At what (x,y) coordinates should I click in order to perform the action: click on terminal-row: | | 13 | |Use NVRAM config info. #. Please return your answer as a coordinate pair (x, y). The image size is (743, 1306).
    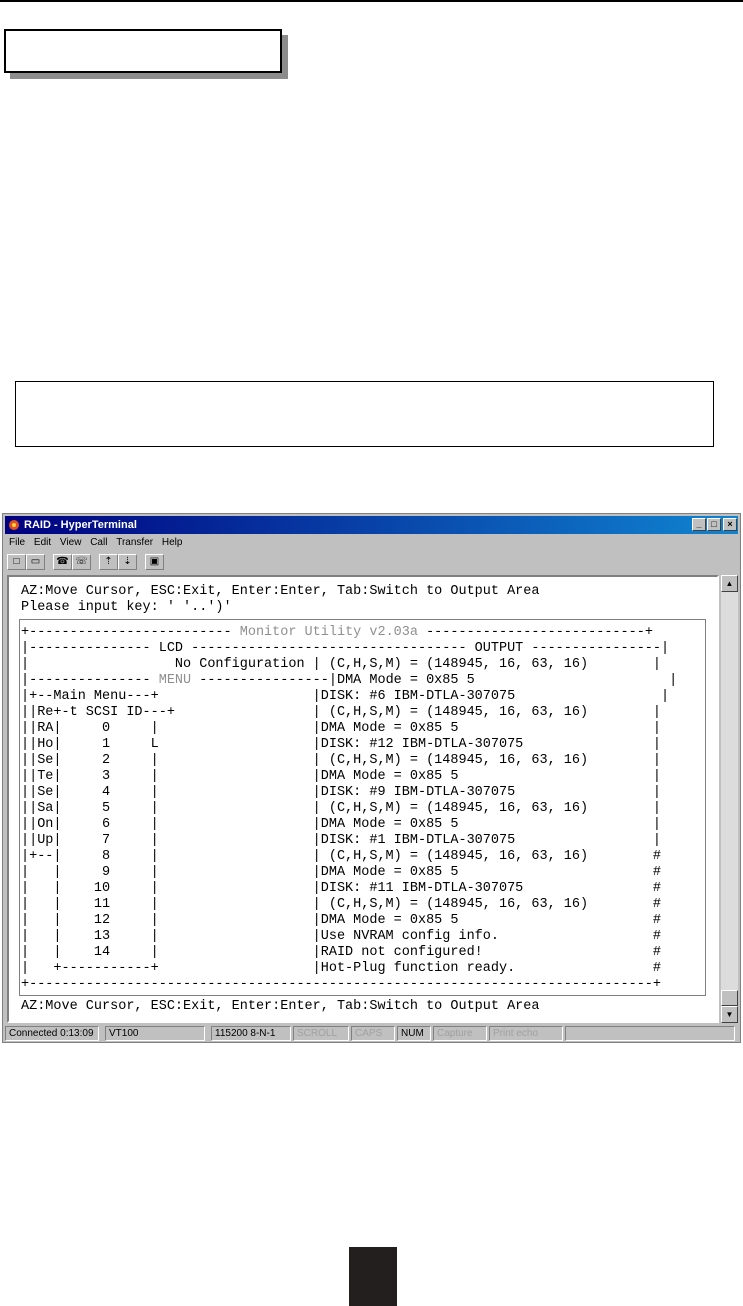
    Looking at the image, I should click on (341, 936).